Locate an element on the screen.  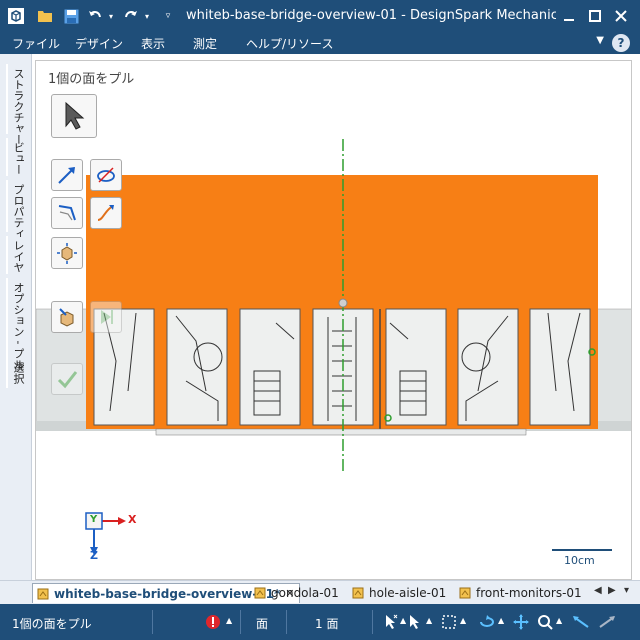
tab-list-icon: ▾ is located at coordinates (626, 590).